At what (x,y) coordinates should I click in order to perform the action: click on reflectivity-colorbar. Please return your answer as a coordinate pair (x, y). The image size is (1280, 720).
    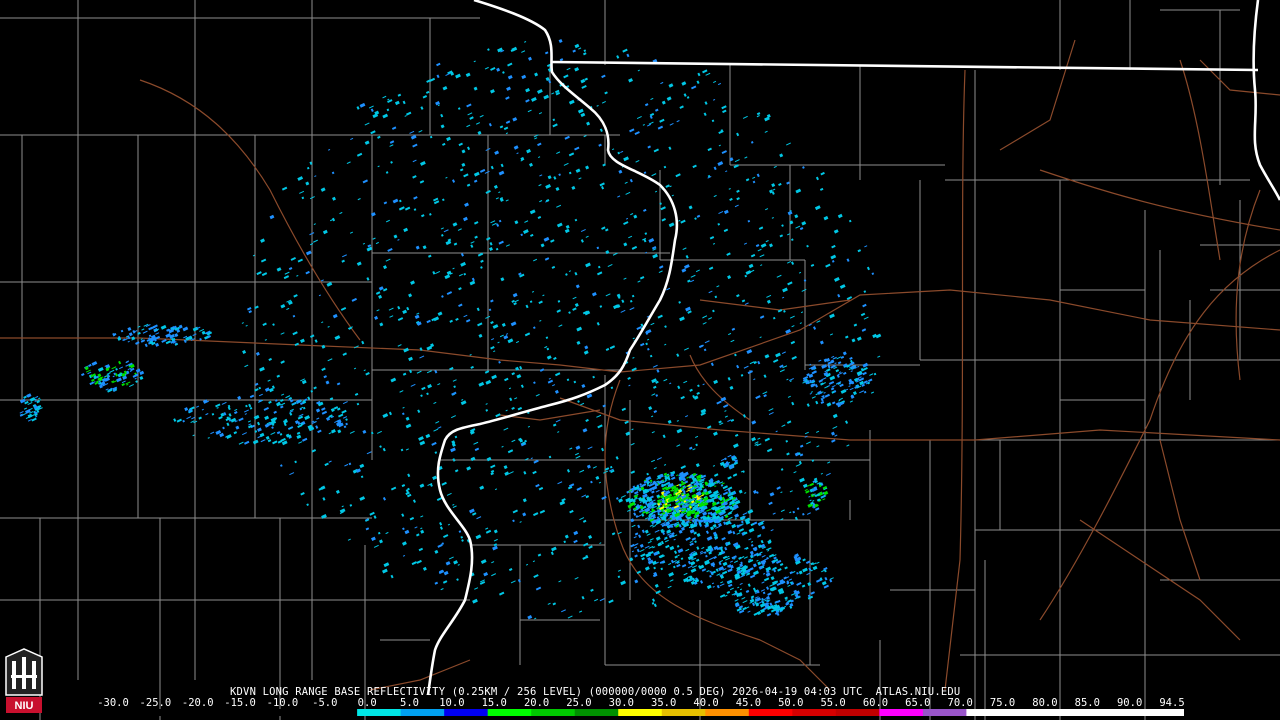
    Looking at the image, I should click on (640, 712).